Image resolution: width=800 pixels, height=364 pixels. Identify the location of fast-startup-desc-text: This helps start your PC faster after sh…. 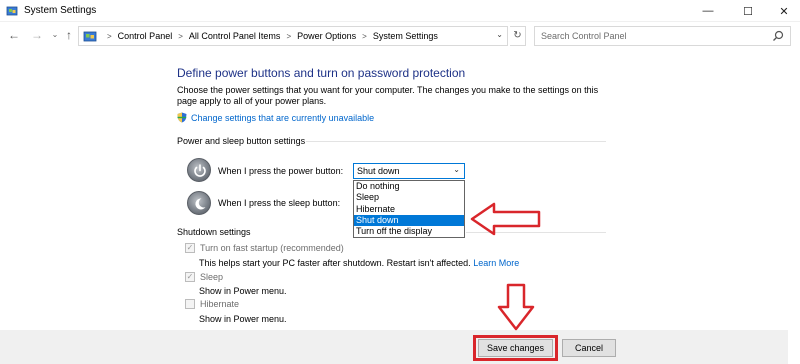
(335, 263).